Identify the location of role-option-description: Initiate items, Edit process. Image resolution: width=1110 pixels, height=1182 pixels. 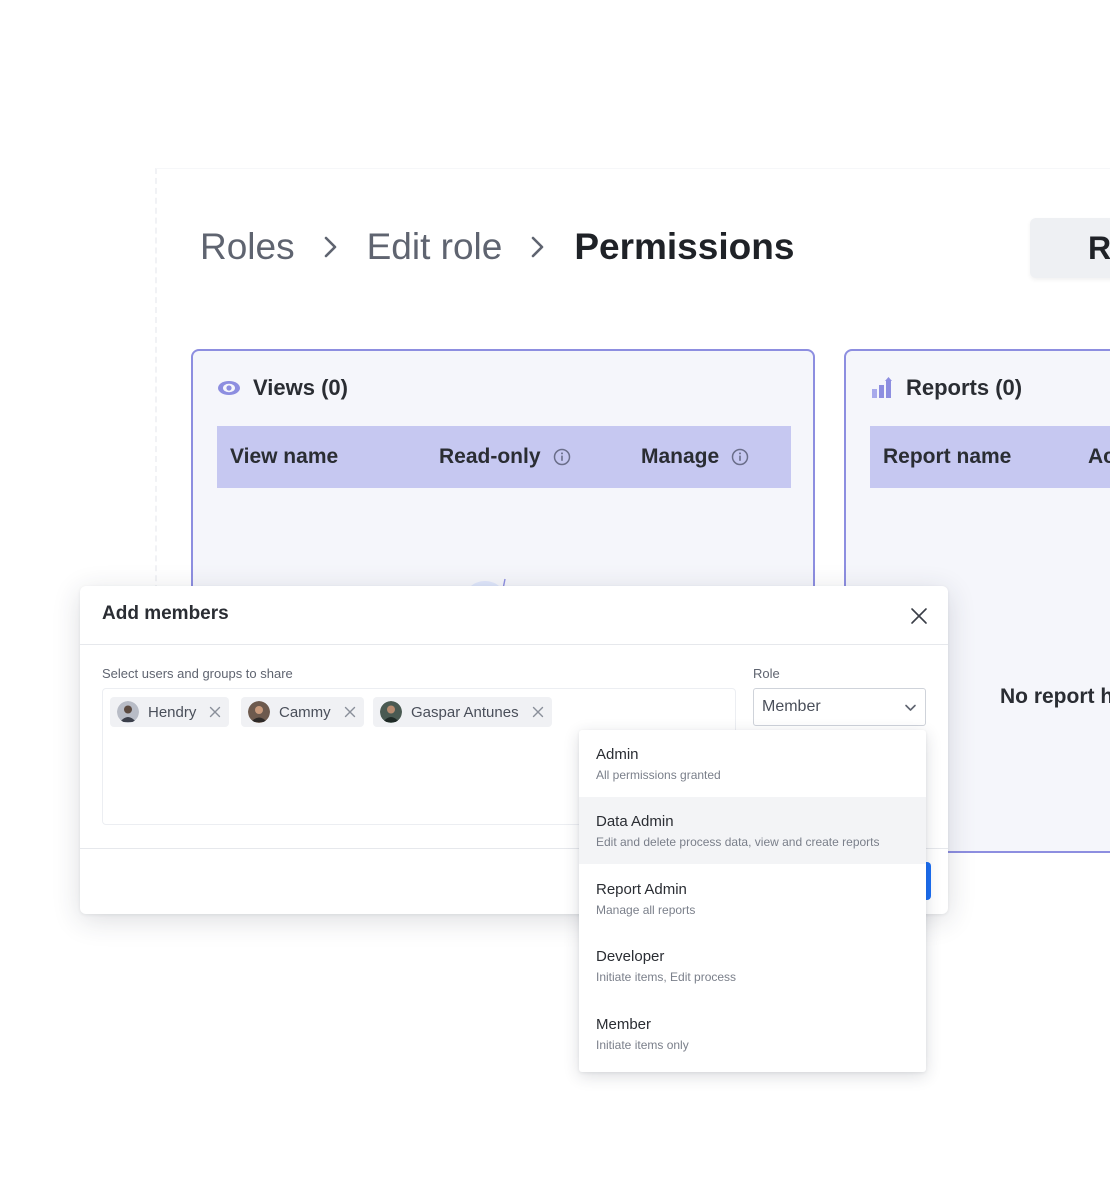
(666, 977).